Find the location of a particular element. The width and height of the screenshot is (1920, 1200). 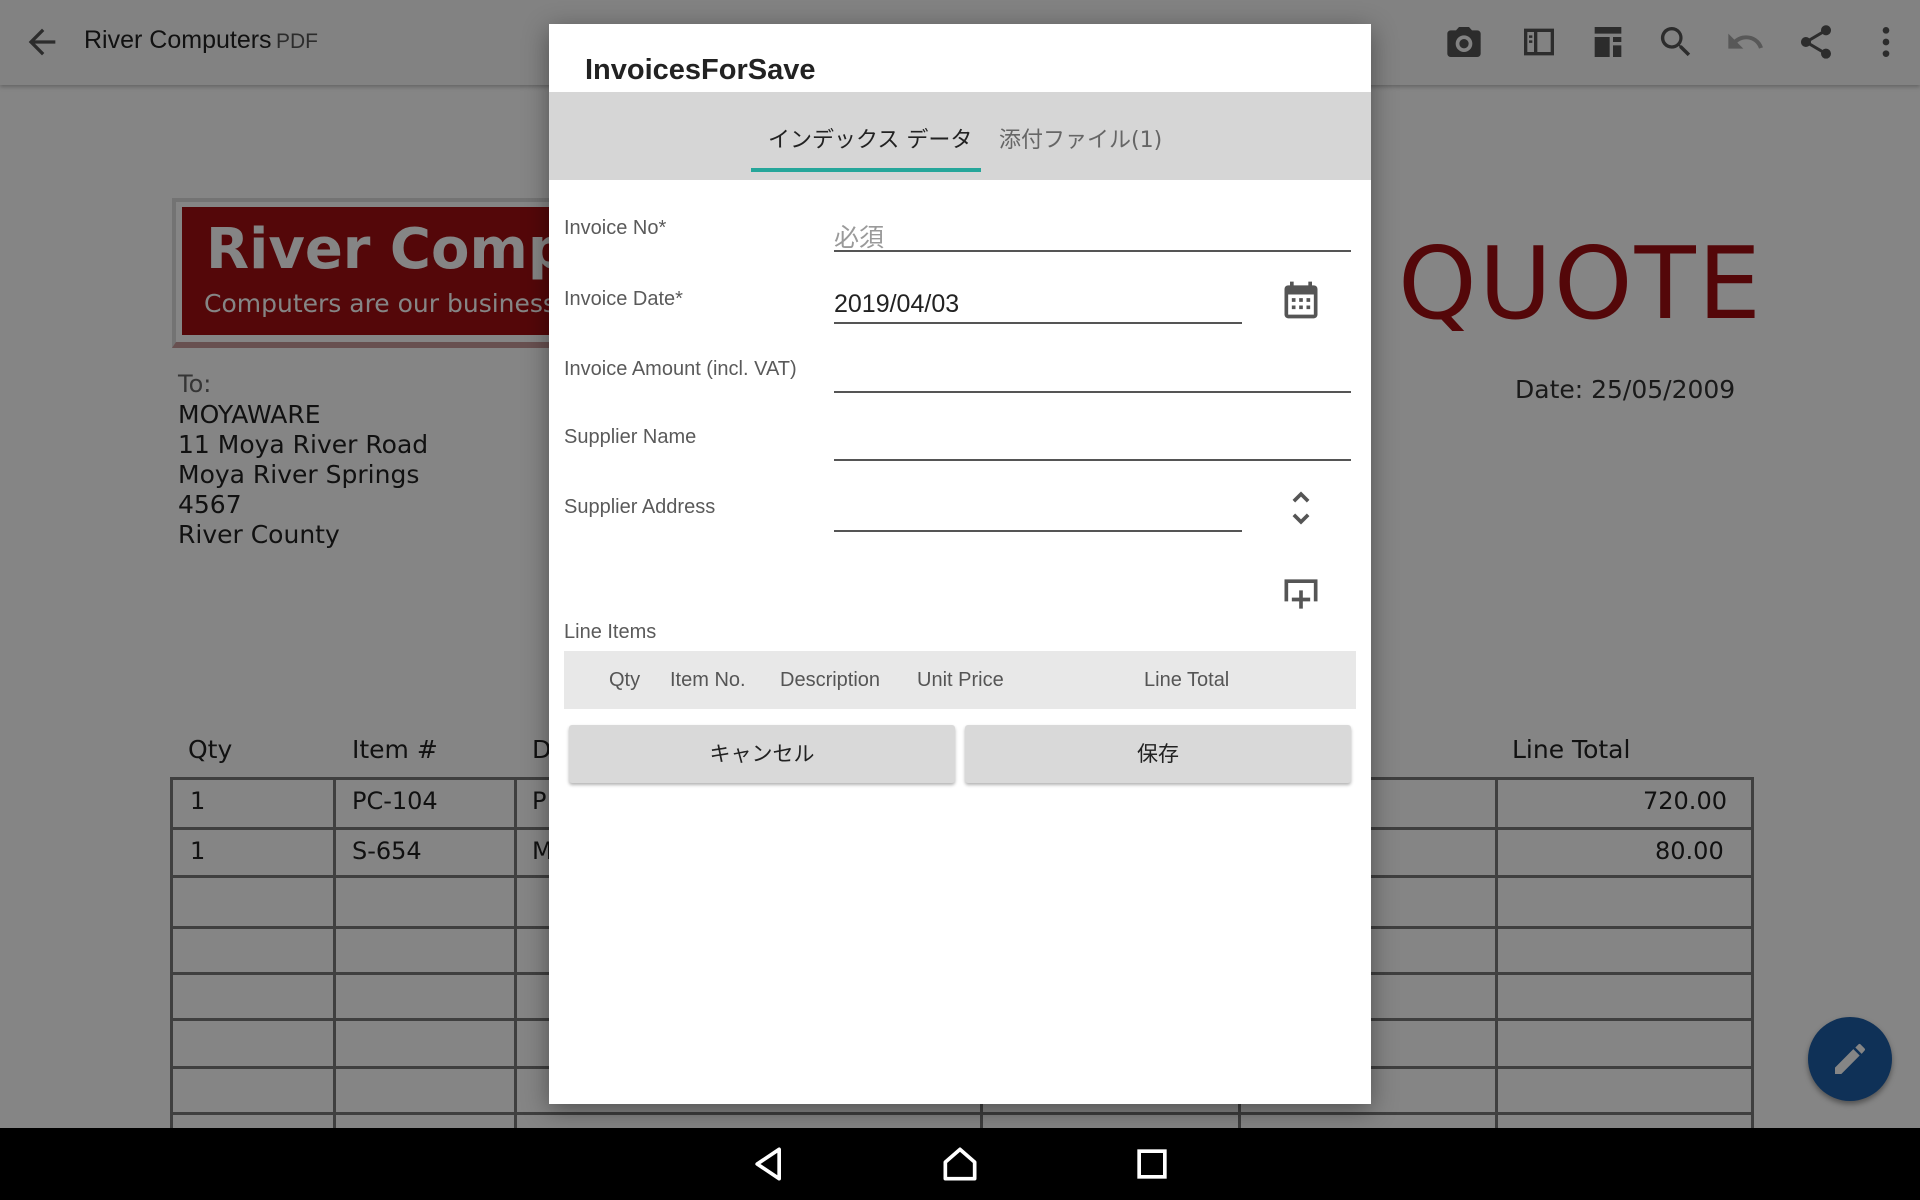

nav-recents-icon is located at coordinates (1152, 1164).